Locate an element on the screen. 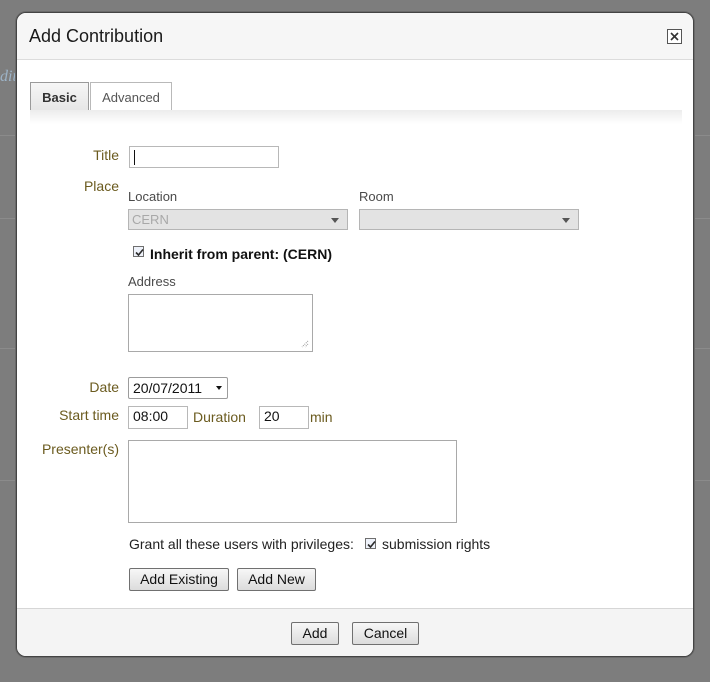 This screenshot has height=682, width=710. grant-privileges-label: Grant all these users with privileges: is located at coordinates (241, 544).